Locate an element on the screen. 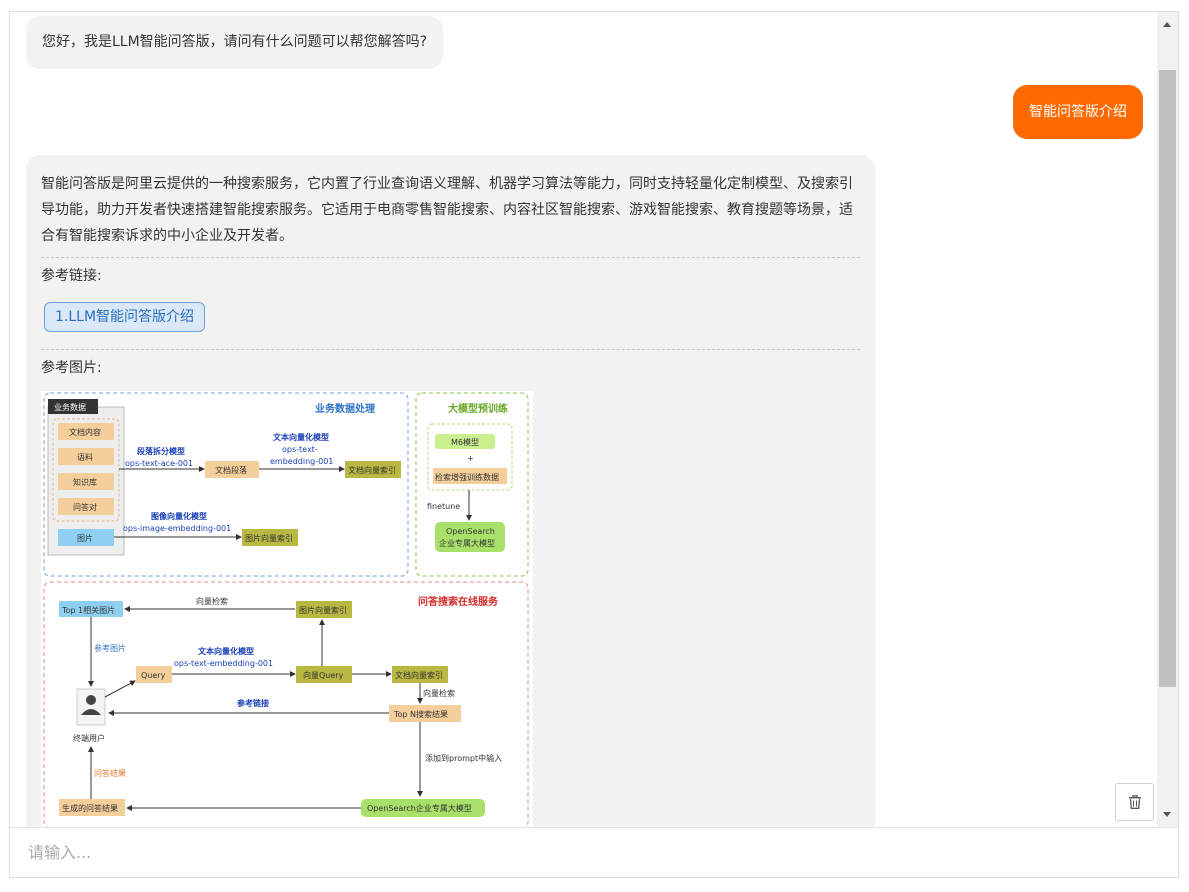 The image size is (1189, 892). text-vec-name-full: ops-text-embedding-001 is located at coordinates (223, 663).